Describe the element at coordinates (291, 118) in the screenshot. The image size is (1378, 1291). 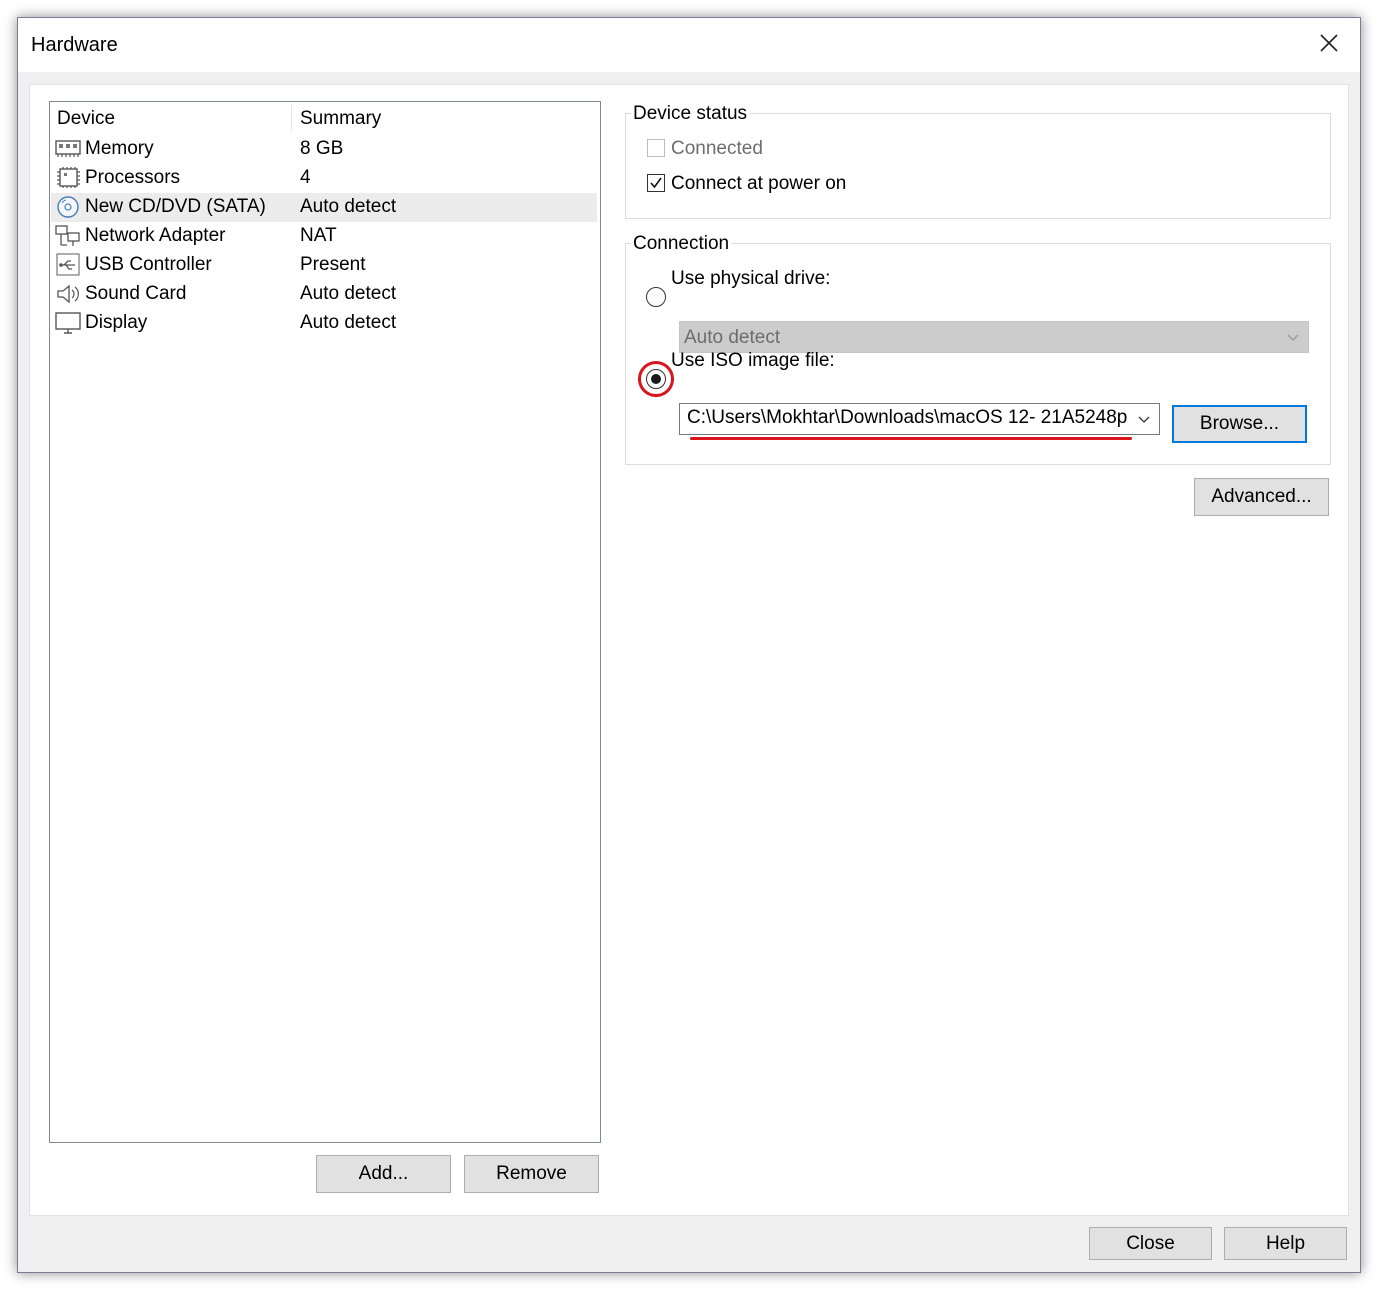
I see `column-separator` at that location.